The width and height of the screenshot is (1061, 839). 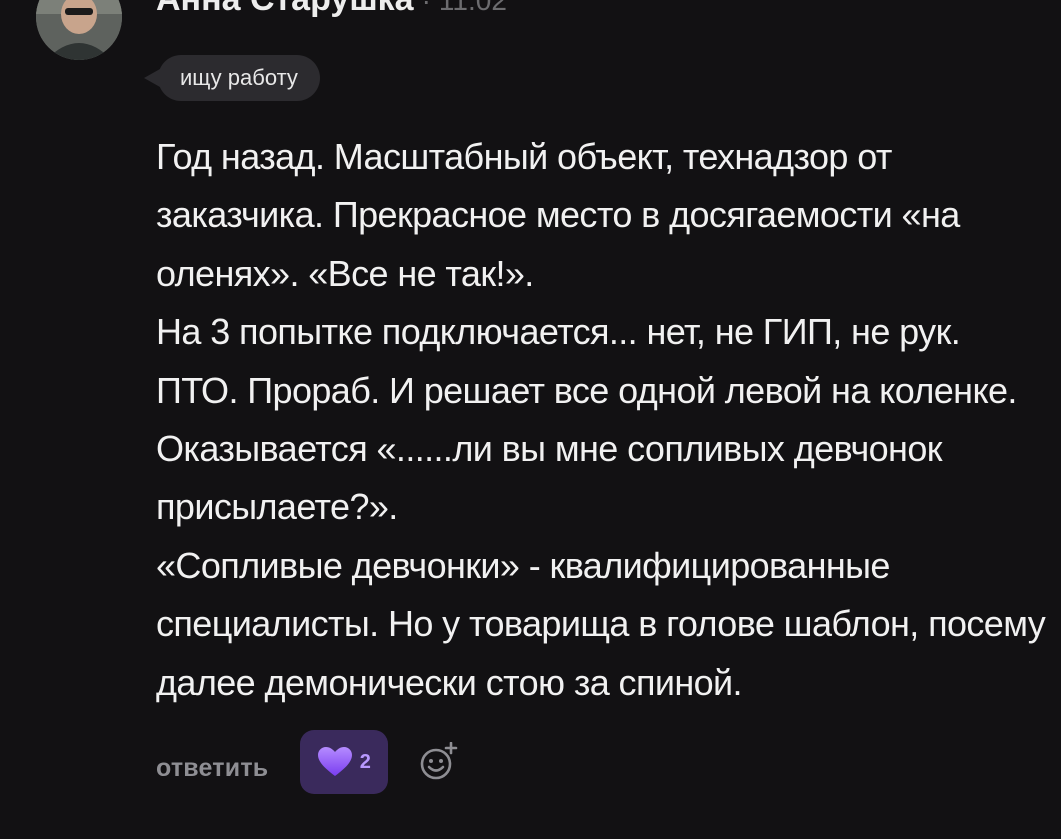 What do you see at coordinates (212, 768) in the screenshot?
I see `reply-button: ответить` at bounding box center [212, 768].